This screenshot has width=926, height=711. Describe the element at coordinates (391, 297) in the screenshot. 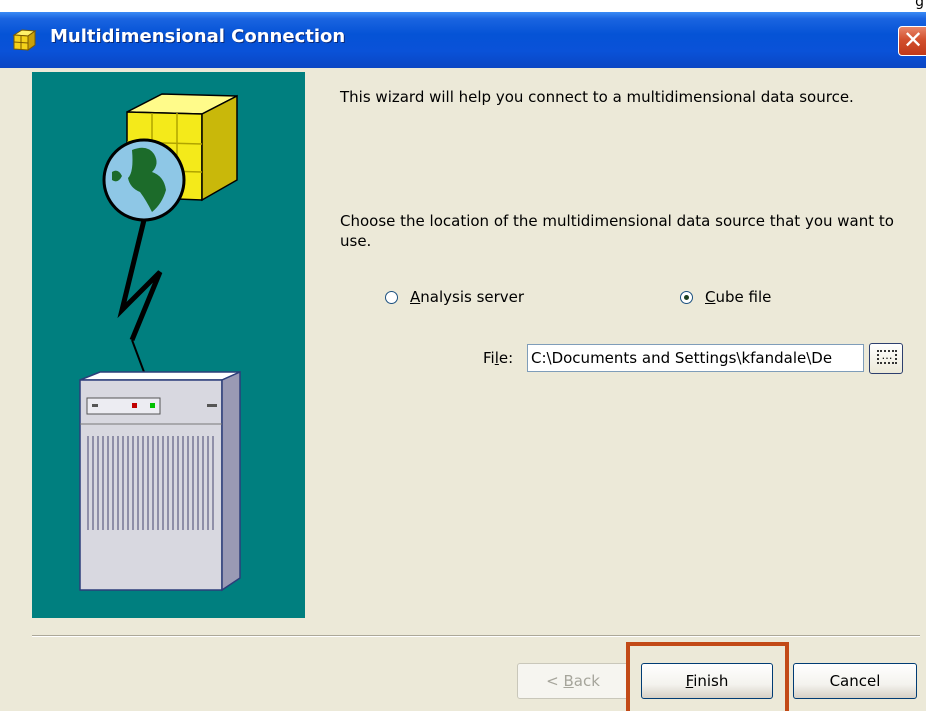

I see `analysis-server-radio-button` at that location.